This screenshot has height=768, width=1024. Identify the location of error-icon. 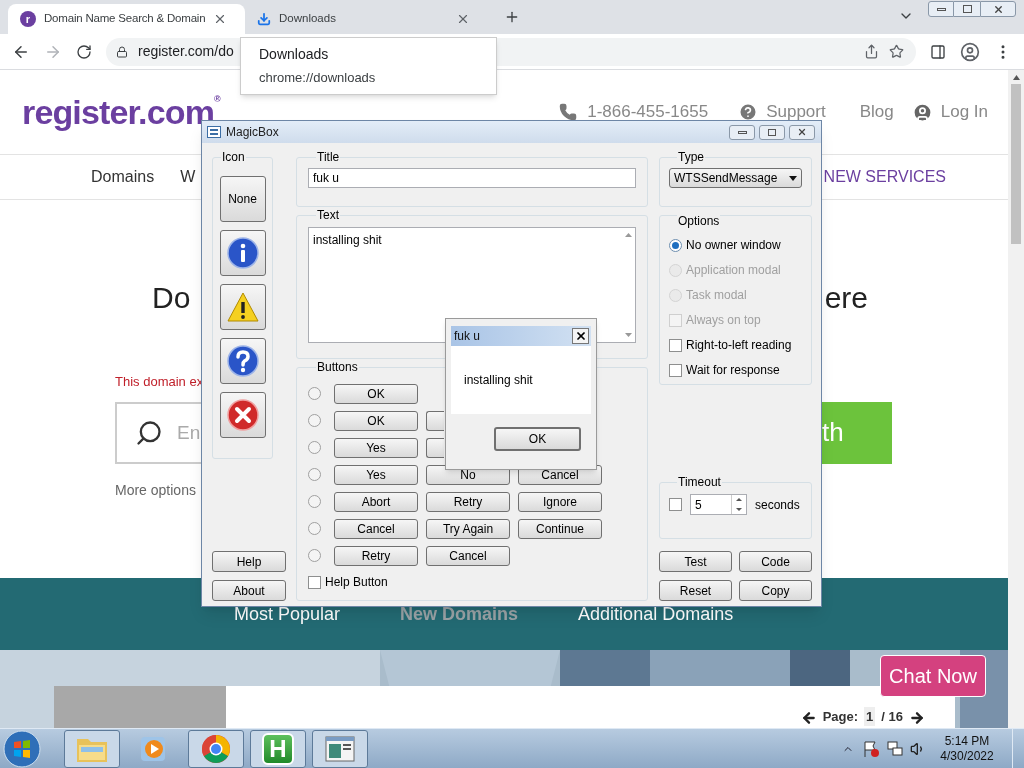
(242, 415).